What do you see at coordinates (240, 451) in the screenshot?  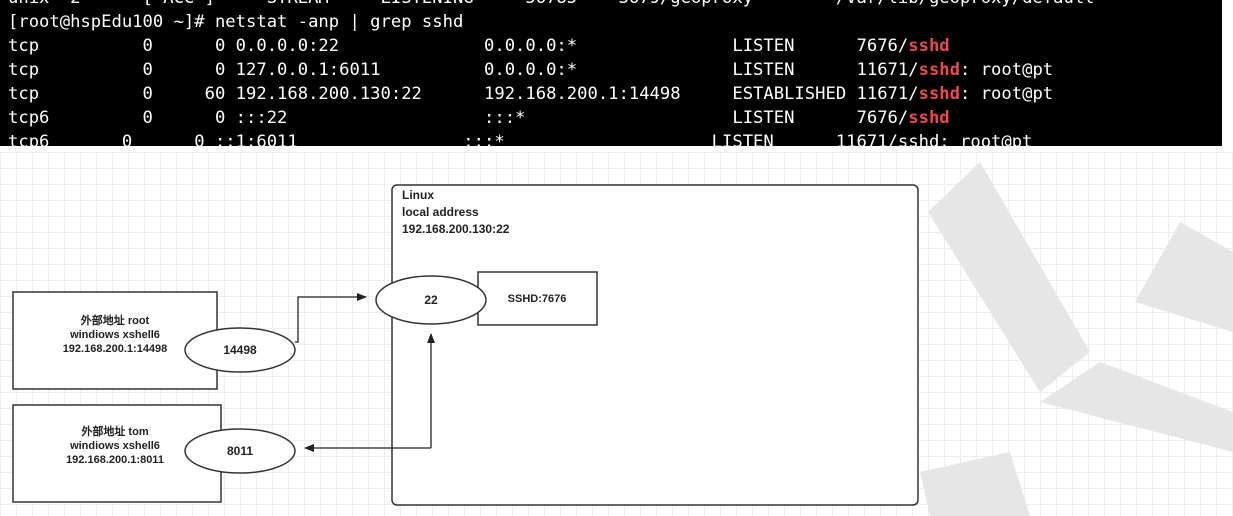 I see `port-8011-label: 8011` at bounding box center [240, 451].